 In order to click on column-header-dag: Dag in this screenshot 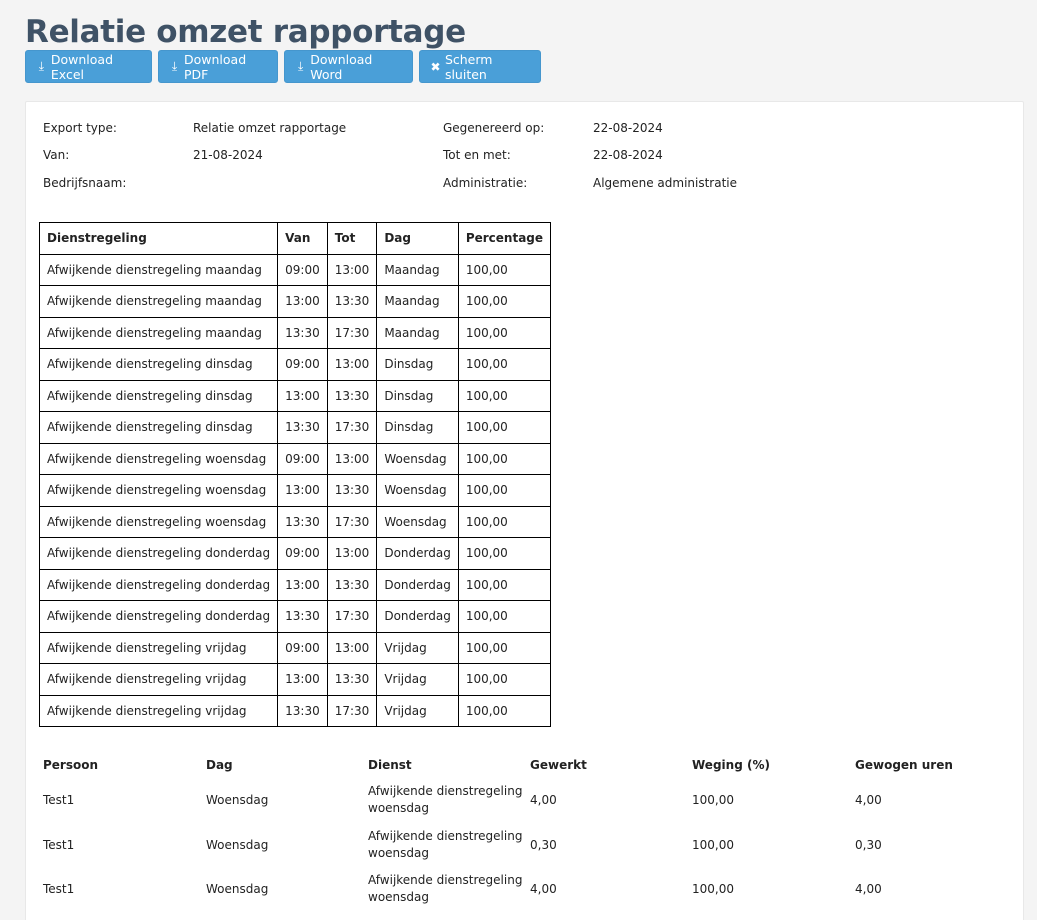, I will do `click(219, 765)`.